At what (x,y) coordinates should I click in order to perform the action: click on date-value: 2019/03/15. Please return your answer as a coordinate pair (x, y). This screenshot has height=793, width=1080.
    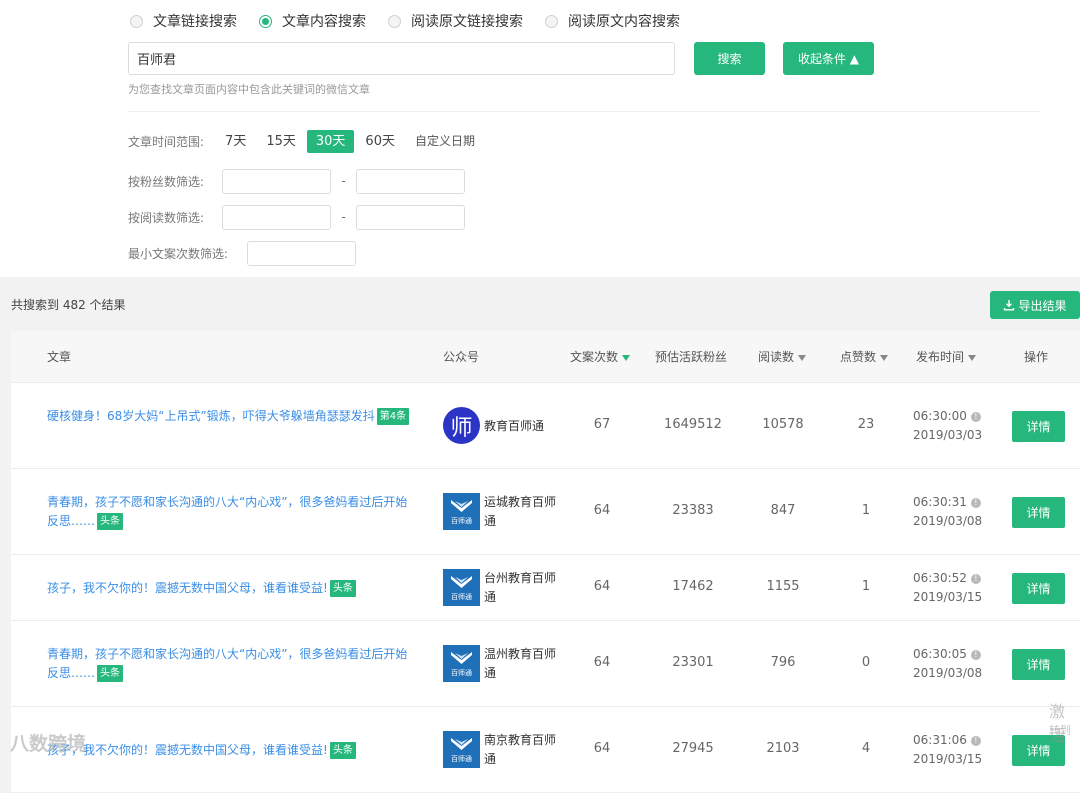
    Looking at the image, I should click on (948, 759).